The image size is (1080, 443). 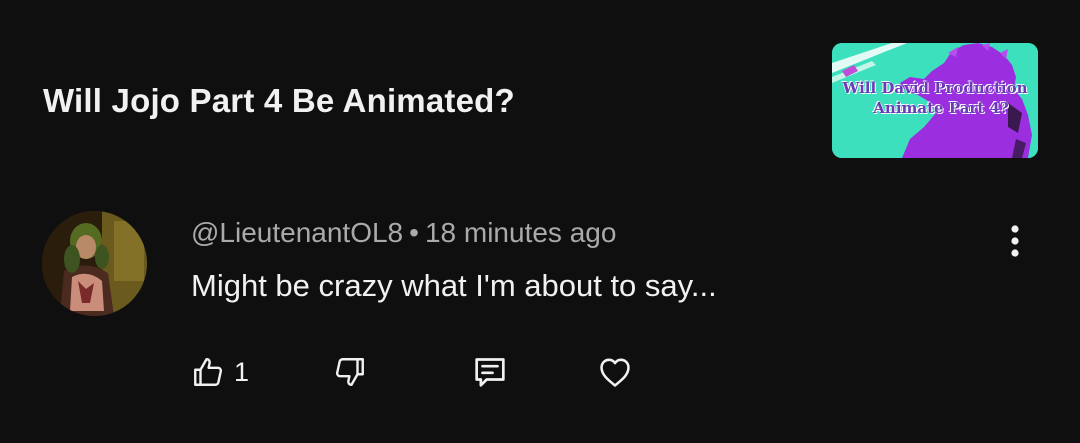 I want to click on thumbs-up-icon, so click(x=208, y=372).